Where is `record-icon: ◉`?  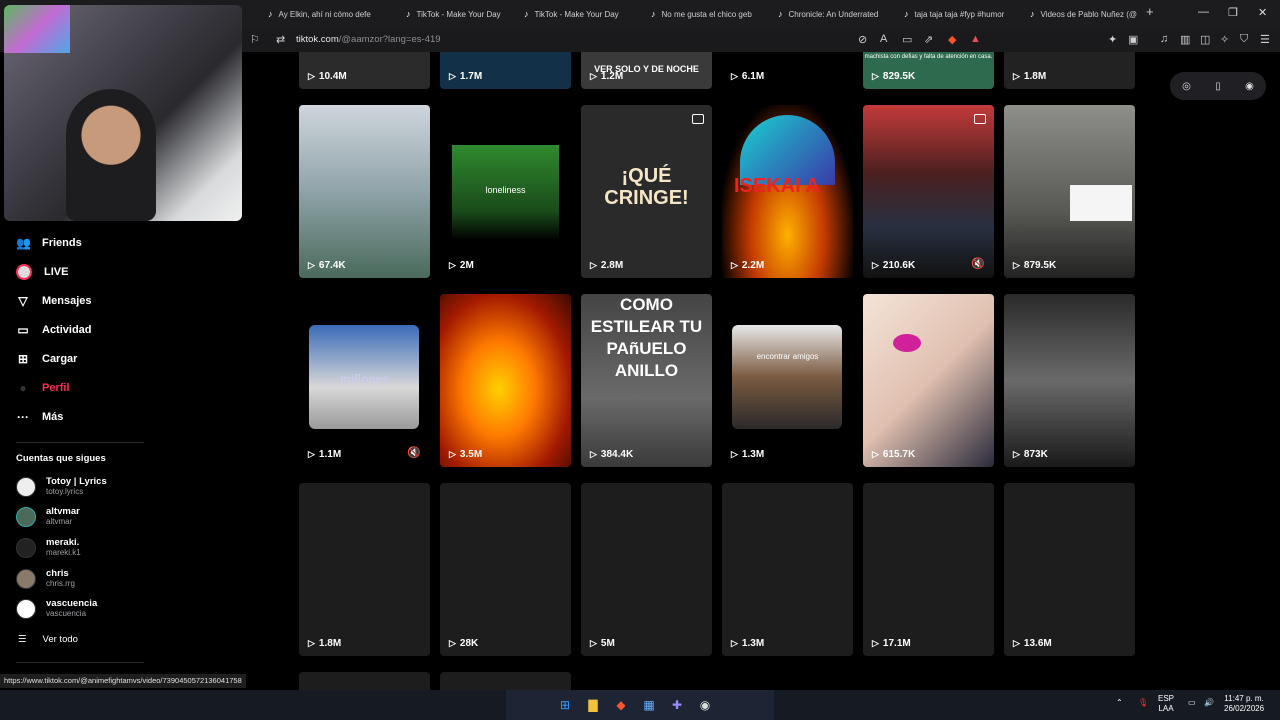 record-icon: ◉ is located at coordinates (1249, 86).